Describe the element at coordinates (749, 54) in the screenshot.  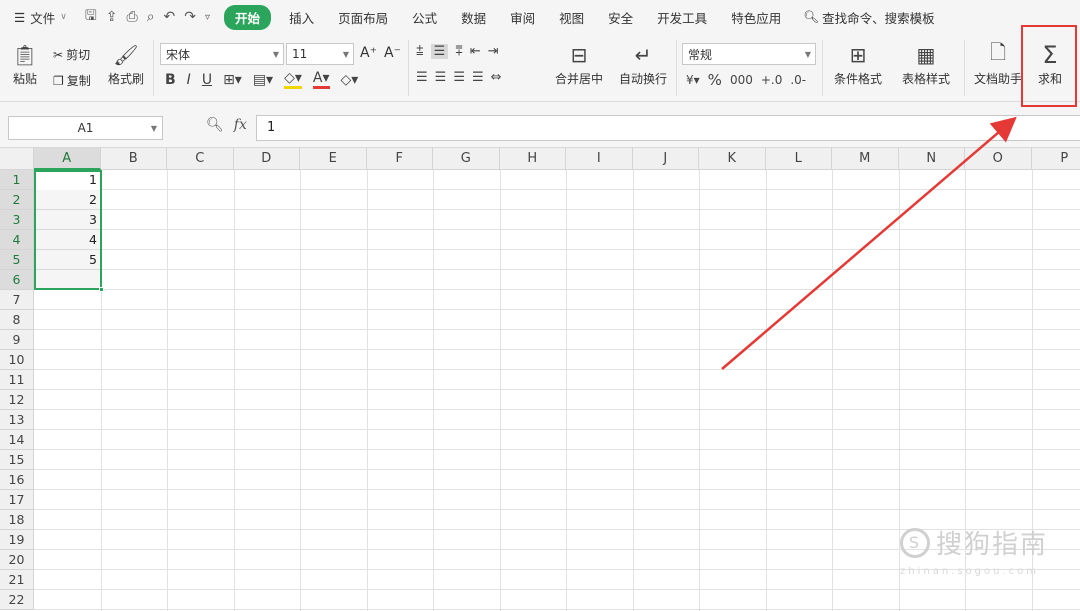
I see `number-format-select: 常规 ▼` at that location.